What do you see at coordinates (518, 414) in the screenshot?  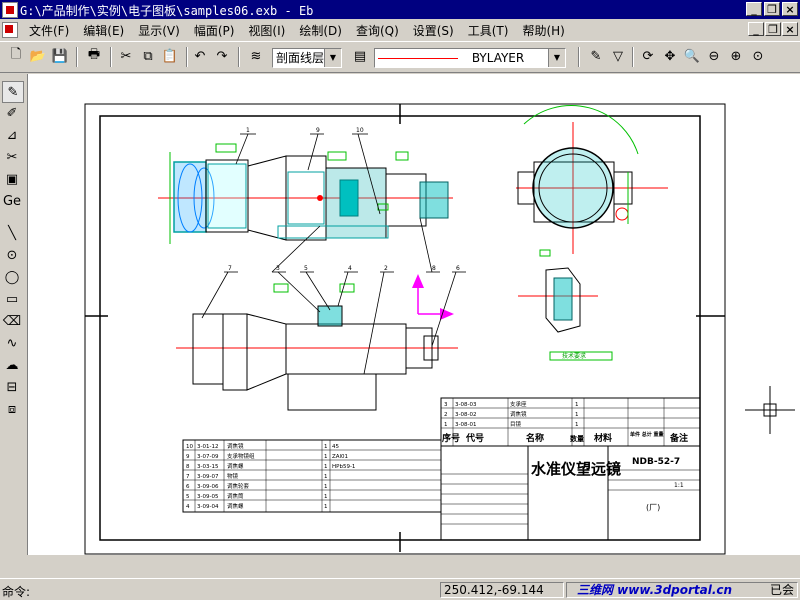 I see `bom-row-name: 调焦镜` at bounding box center [518, 414].